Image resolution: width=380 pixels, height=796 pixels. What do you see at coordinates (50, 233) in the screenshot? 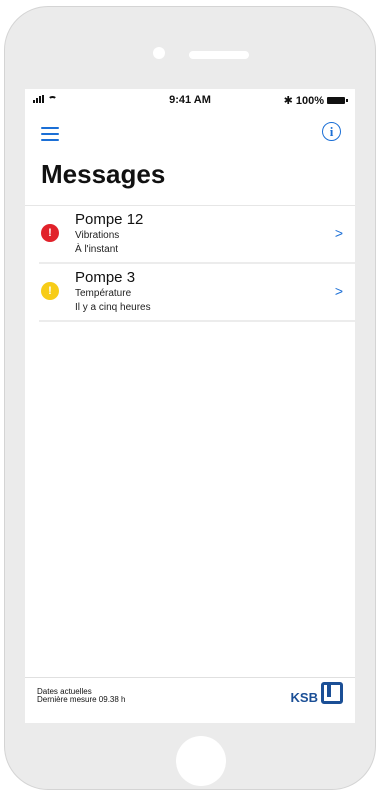
I see `alert-icon: !` at bounding box center [50, 233].